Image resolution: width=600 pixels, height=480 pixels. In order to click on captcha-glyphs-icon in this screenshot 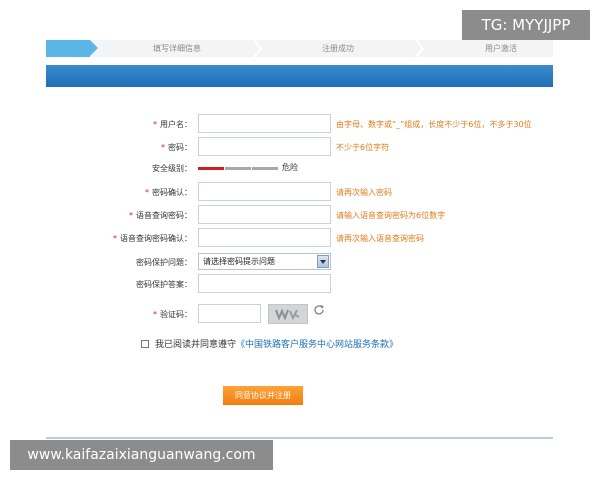, I will do `click(287, 314)`.